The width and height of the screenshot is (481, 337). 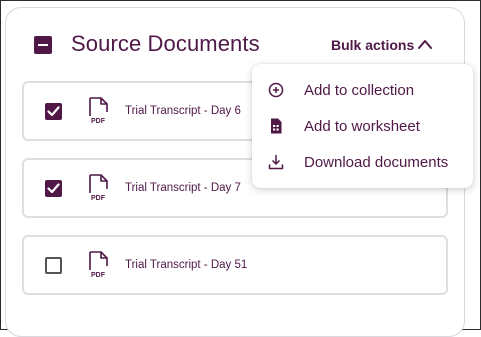 What do you see at coordinates (43, 45) in the screenshot?
I see `select-all-checkbox` at bounding box center [43, 45].